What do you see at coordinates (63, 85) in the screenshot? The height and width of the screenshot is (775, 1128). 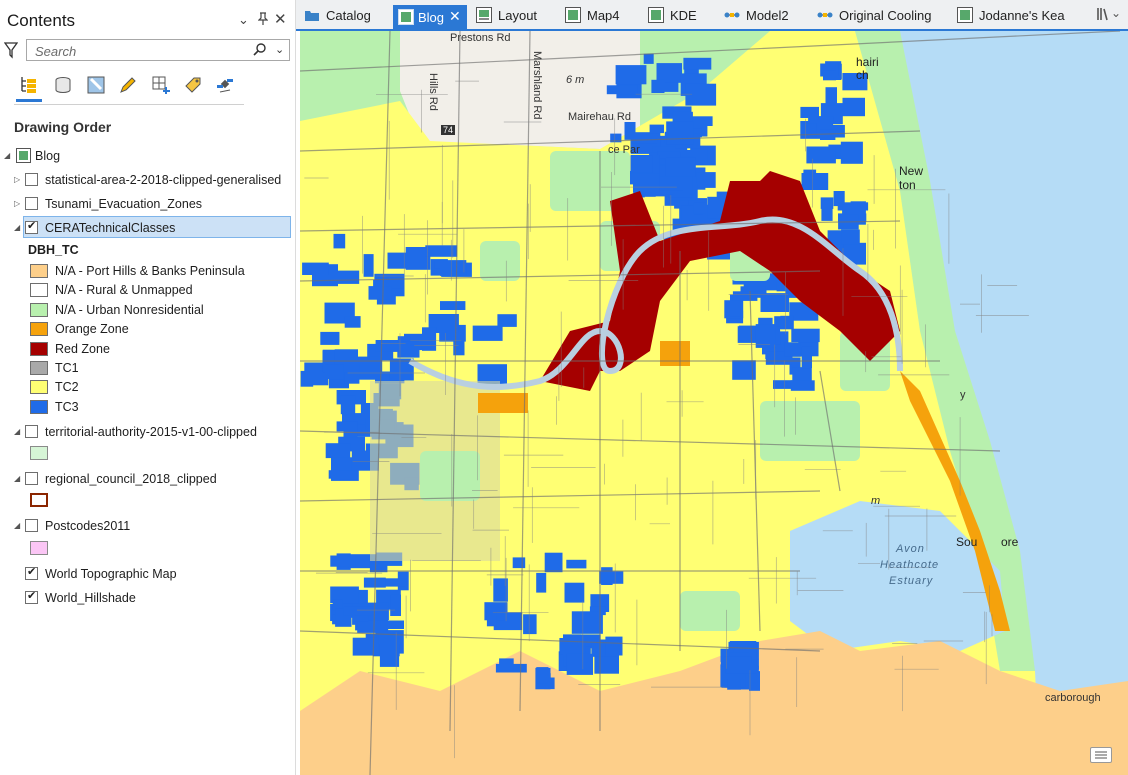 I see `list-by-data-source-icon` at bounding box center [63, 85].